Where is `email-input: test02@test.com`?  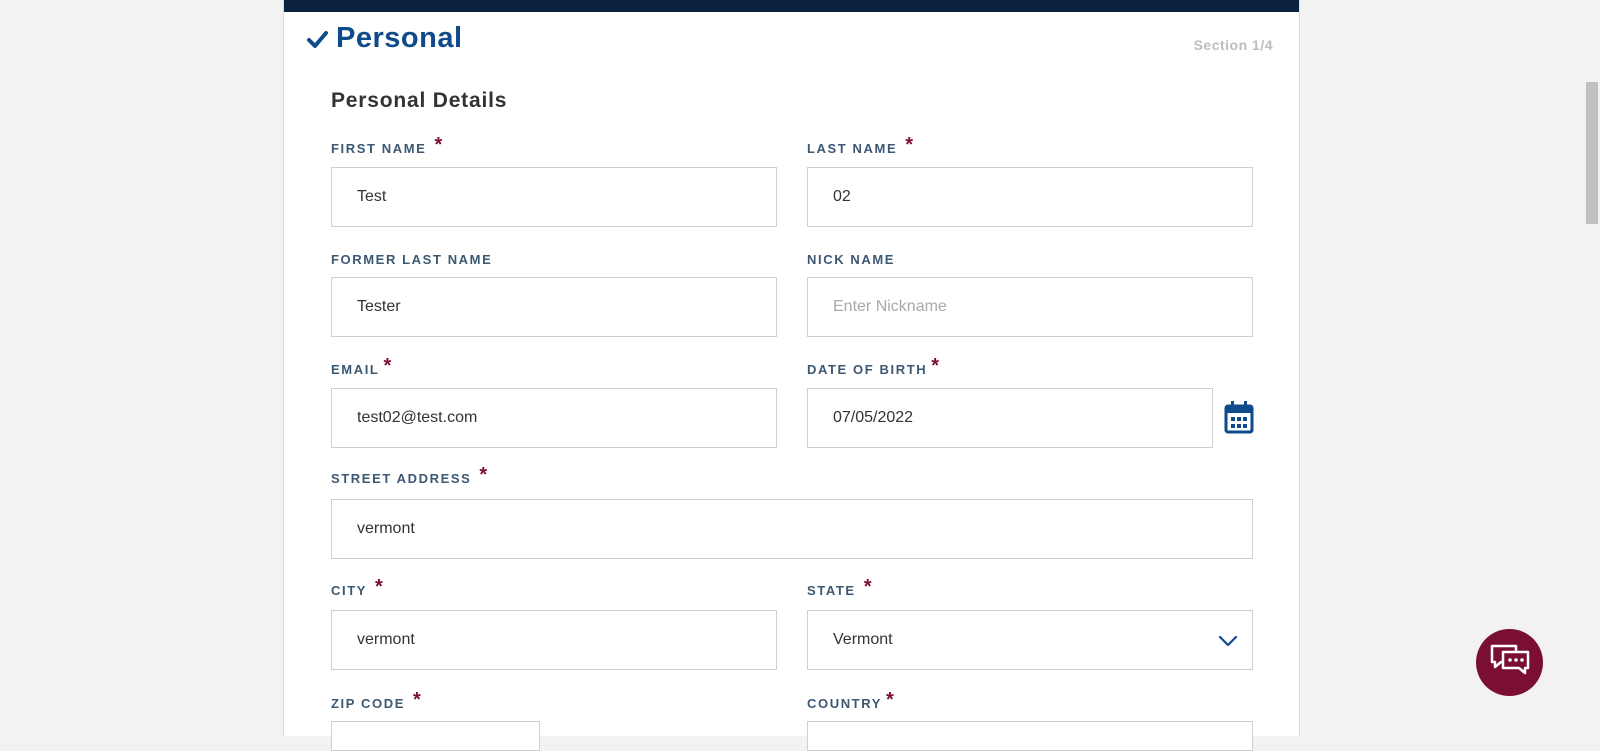
email-input: test02@test.com is located at coordinates (554, 418).